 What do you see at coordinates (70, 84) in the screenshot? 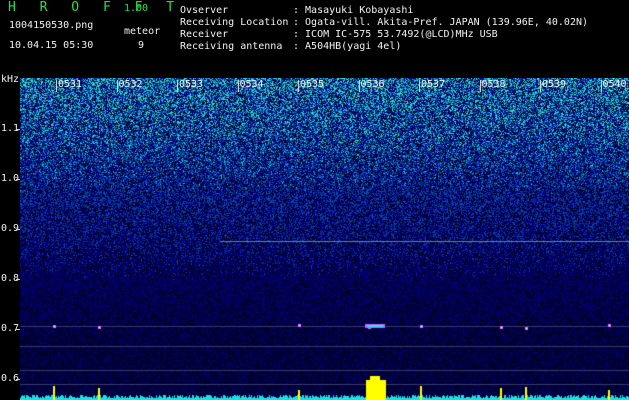
I see `time-tick-label: 0531` at bounding box center [70, 84].